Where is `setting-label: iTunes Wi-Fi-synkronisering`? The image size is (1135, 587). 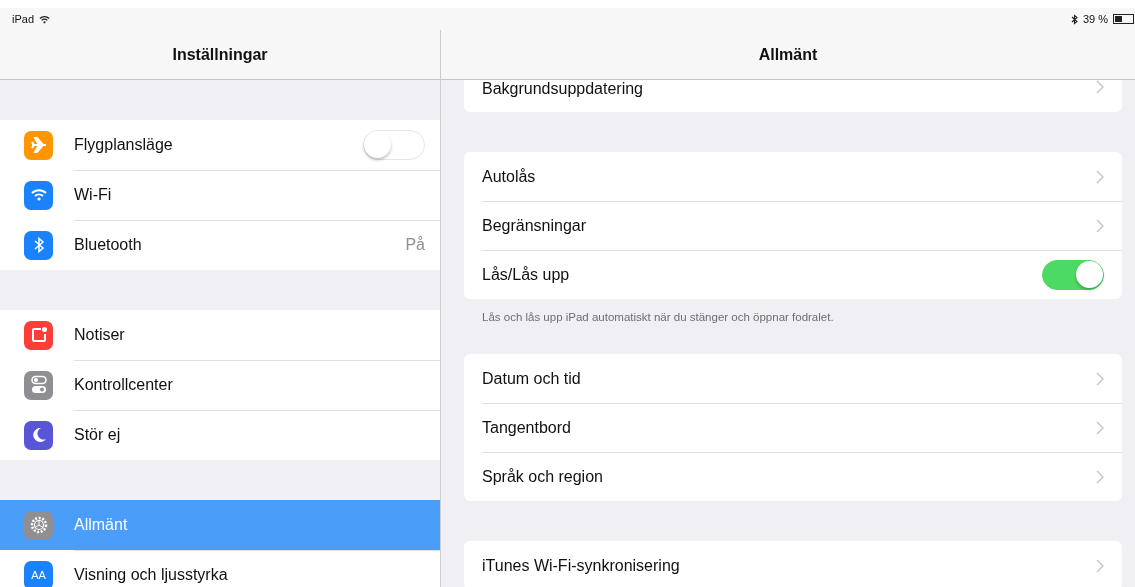
setting-label: iTunes Wi-Fi-synkronisering is located at coordinates (581, 565).